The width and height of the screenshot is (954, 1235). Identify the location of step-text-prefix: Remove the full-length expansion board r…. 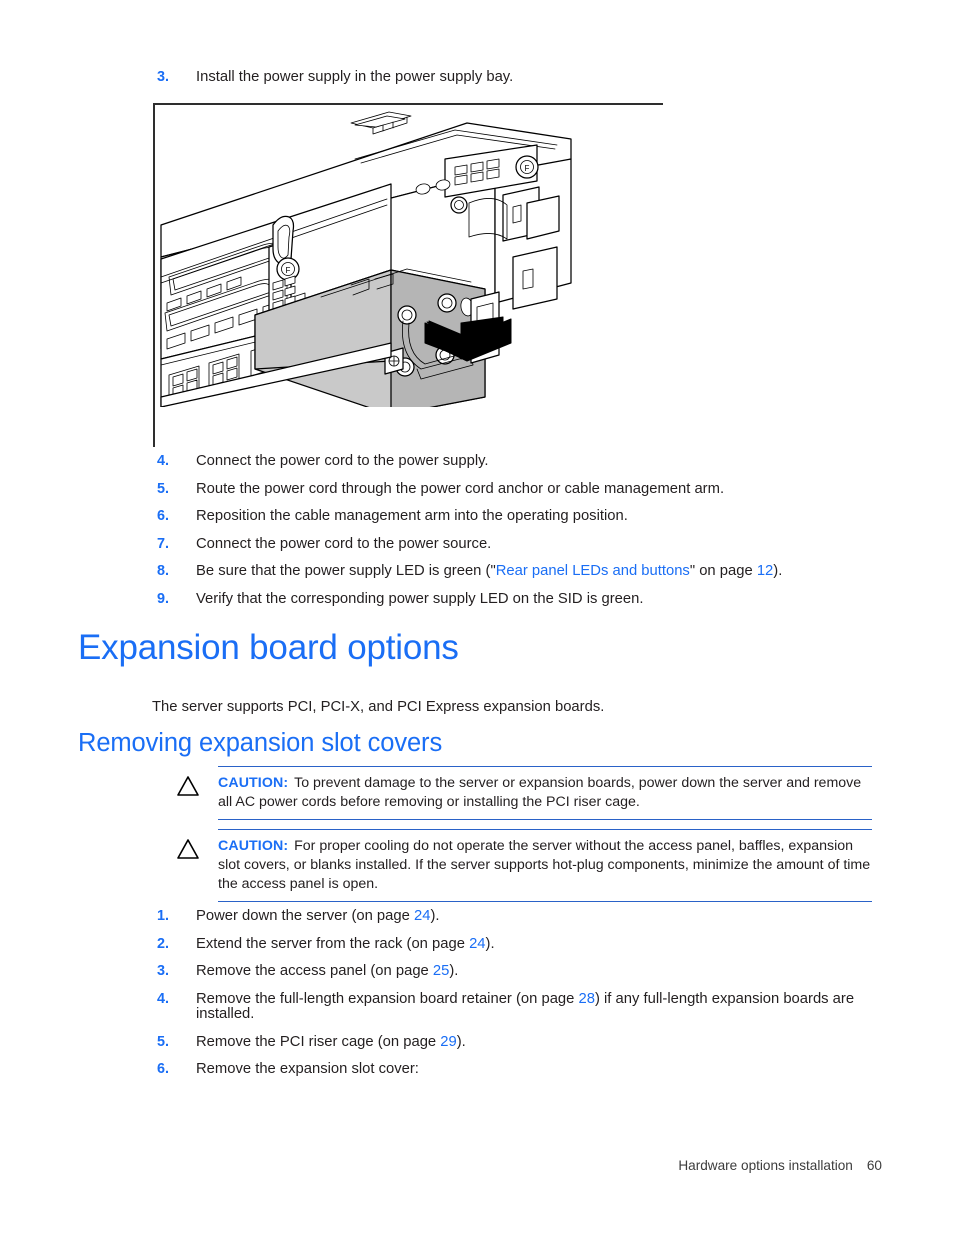
(387, 998).